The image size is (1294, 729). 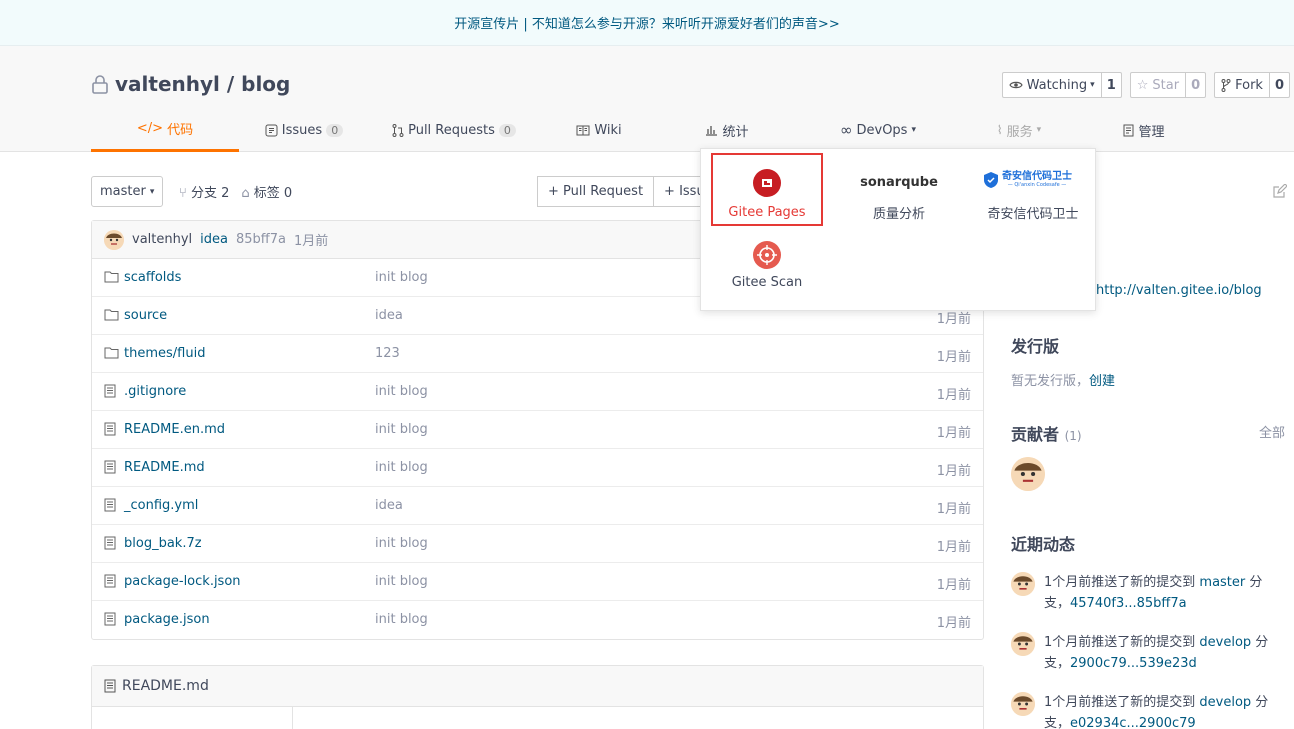 What do you see at coordinates (1028, 474) in the screenshot?
I see `contributor-avatar` at bounding box center [1028, 474].